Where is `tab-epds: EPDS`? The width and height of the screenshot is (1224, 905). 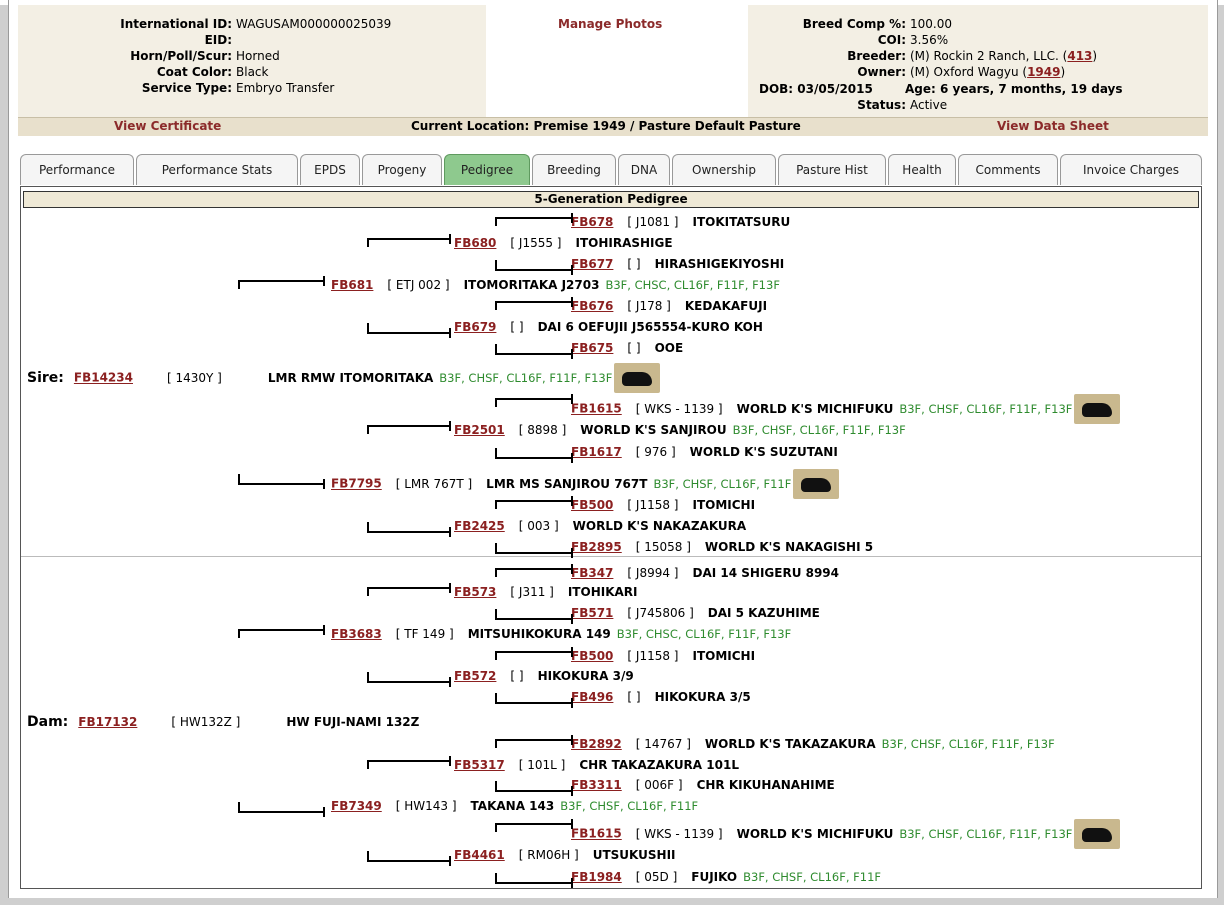 tab-epds: EPDS is located at coordinates (330, 169).